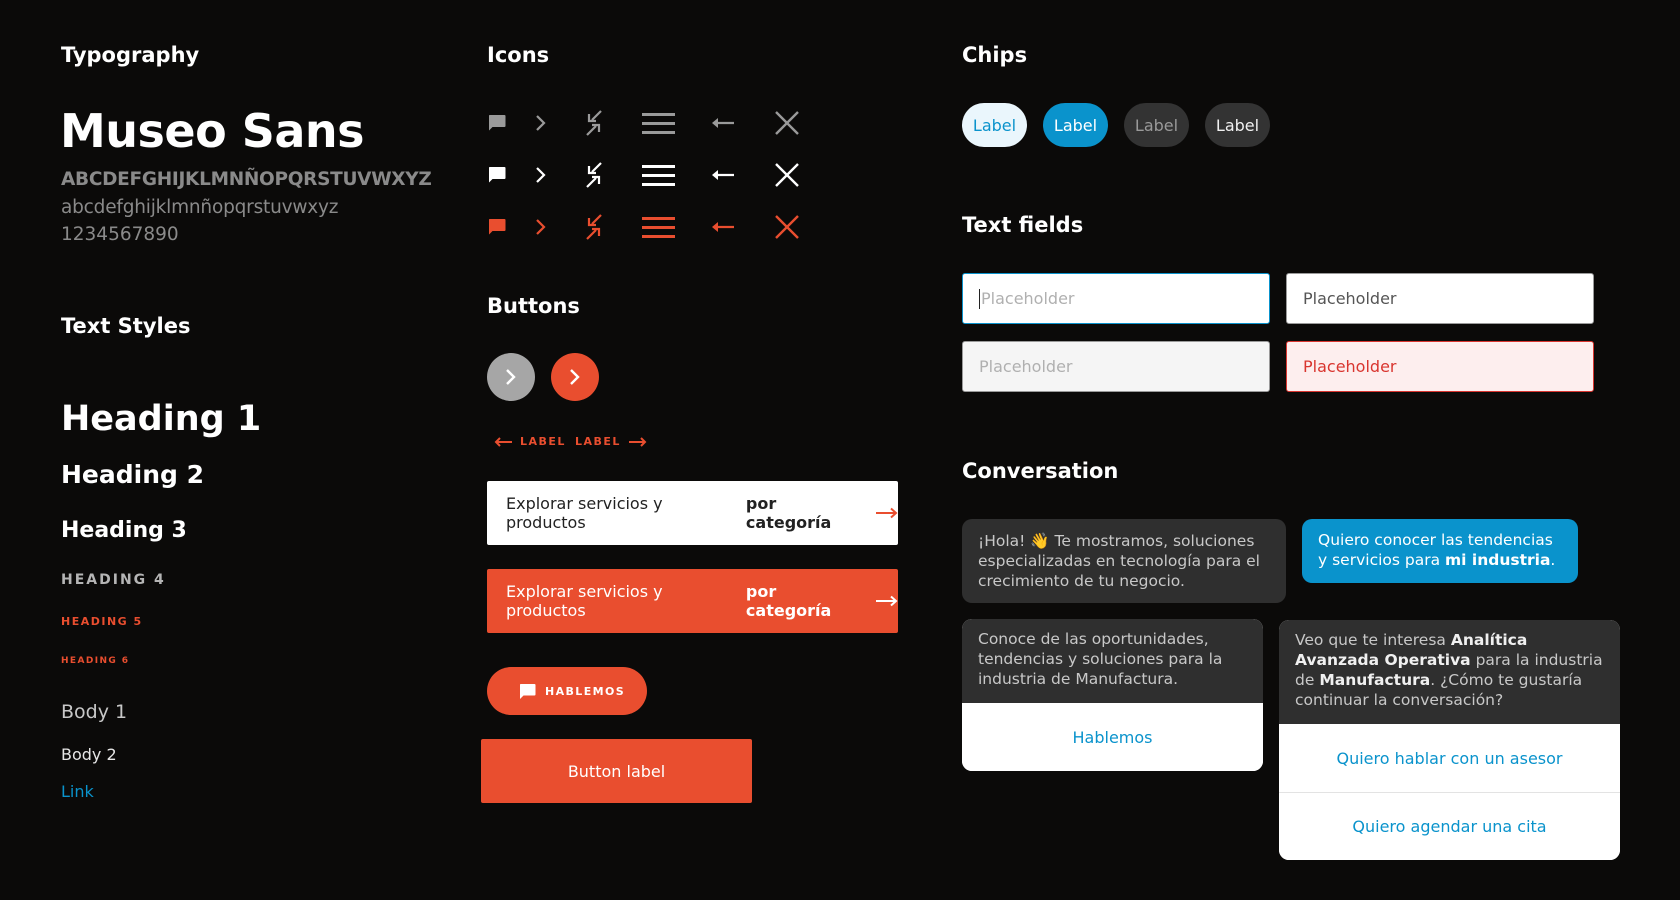  I want to click on next-label-button: LABEL, so click(611, 441).